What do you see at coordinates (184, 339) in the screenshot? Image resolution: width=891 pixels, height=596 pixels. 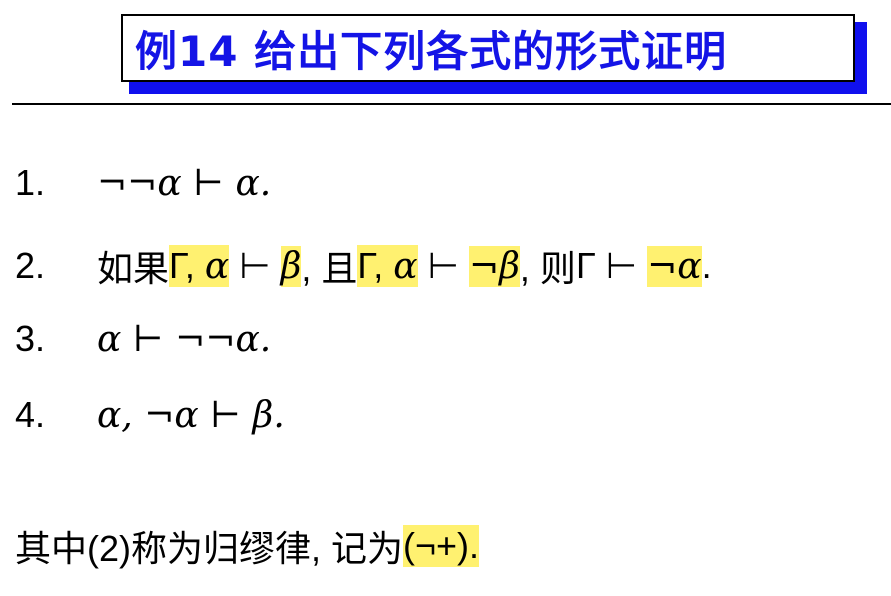 I see `item-formula: α ⊢ ¬¬α.` at bounding box center [184, 339].